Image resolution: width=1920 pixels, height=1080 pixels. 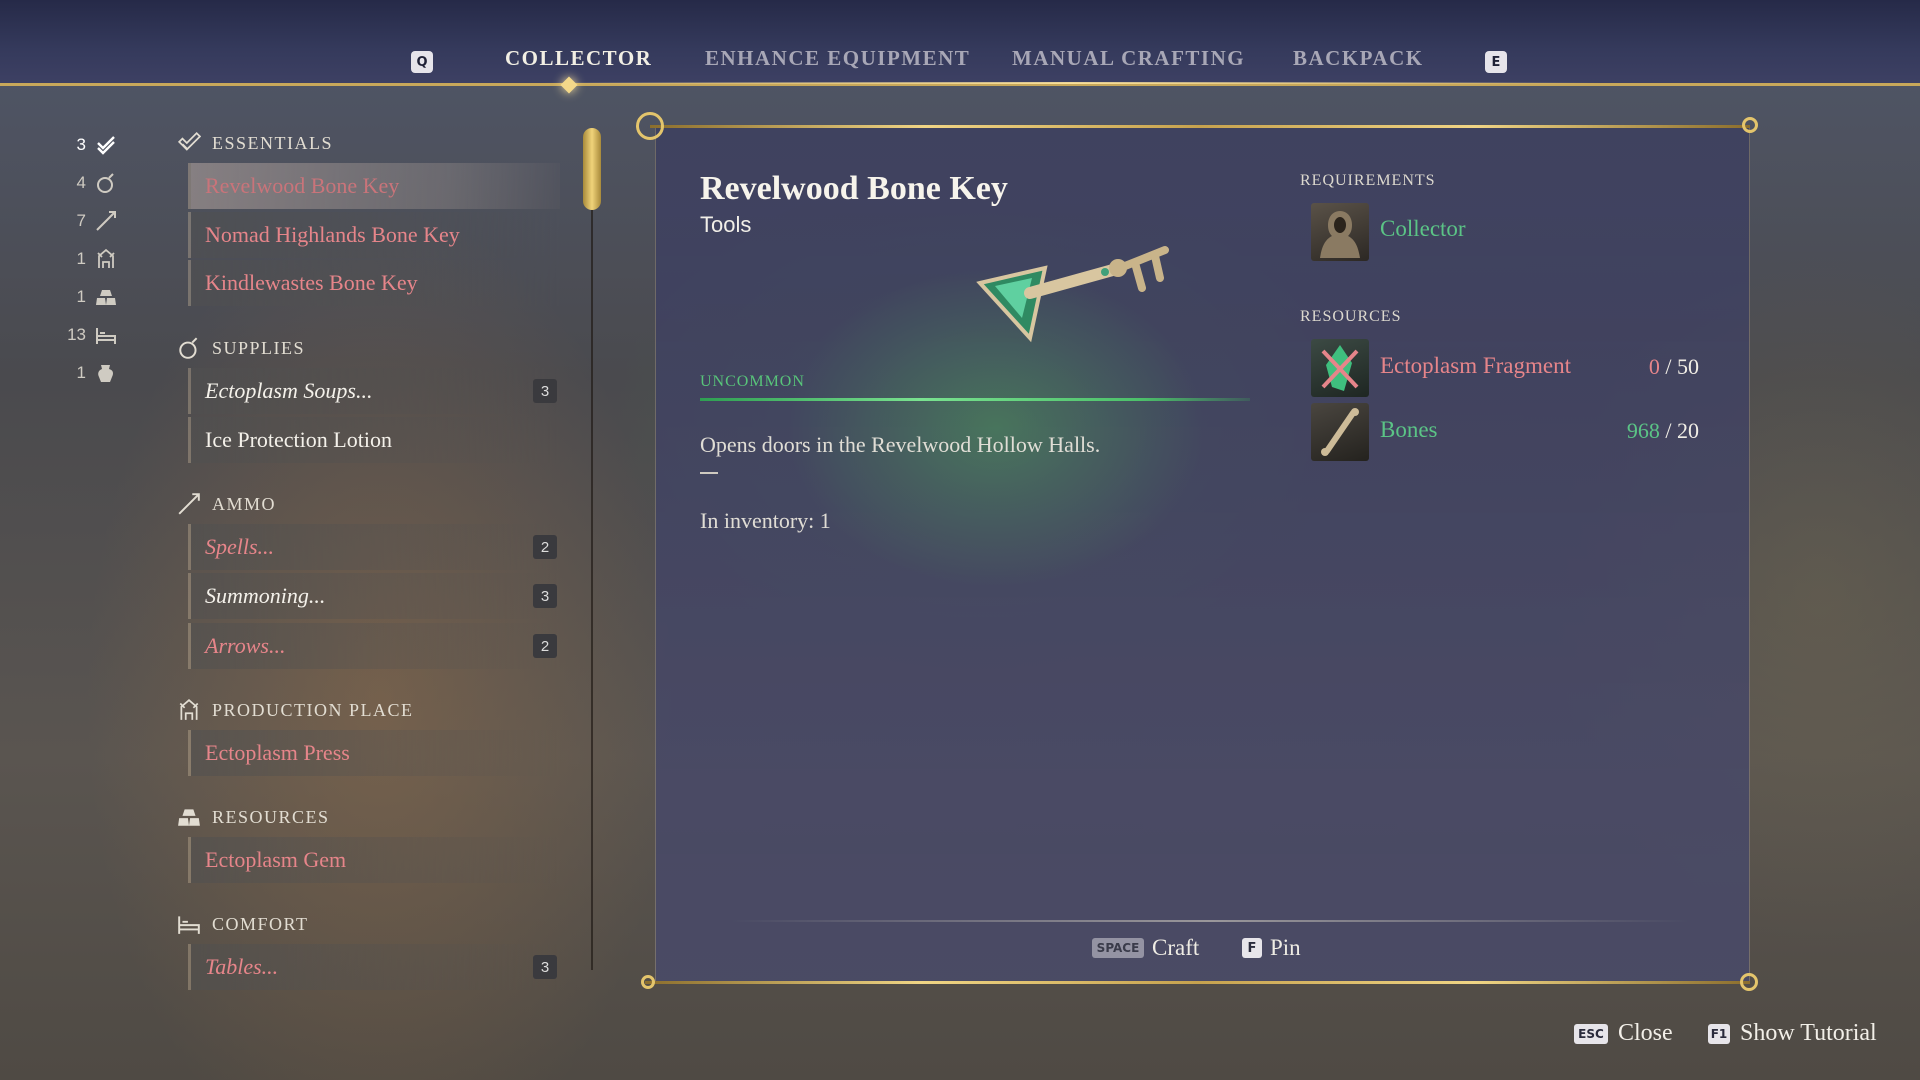 What do you see at coordinates (592, 550) in the screenshot?
I see `list-scrollbar` at bounding box center [592, 550].